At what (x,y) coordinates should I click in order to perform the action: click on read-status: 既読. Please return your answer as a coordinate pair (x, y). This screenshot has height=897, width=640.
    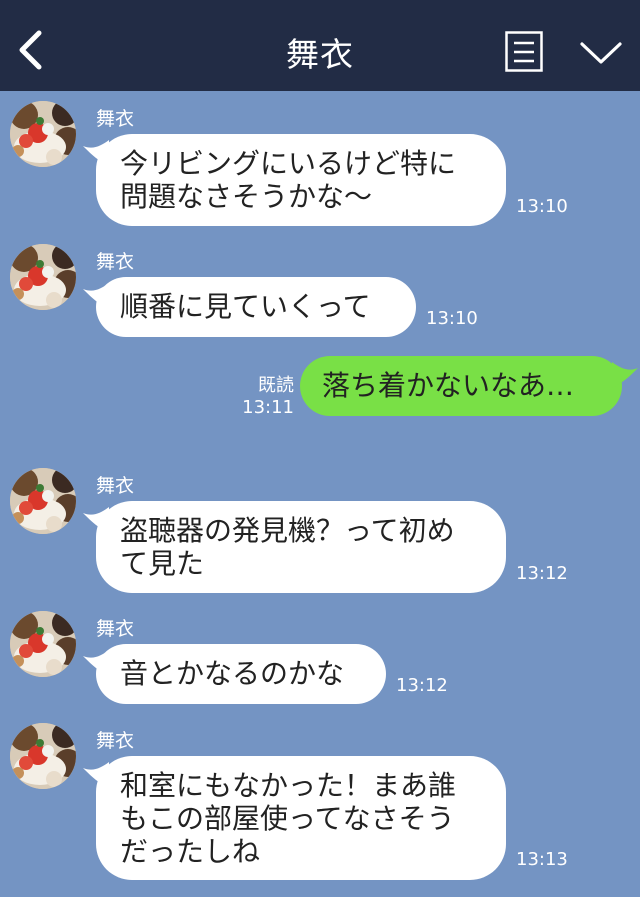
    Looking at the image, I should click on (276, 385).